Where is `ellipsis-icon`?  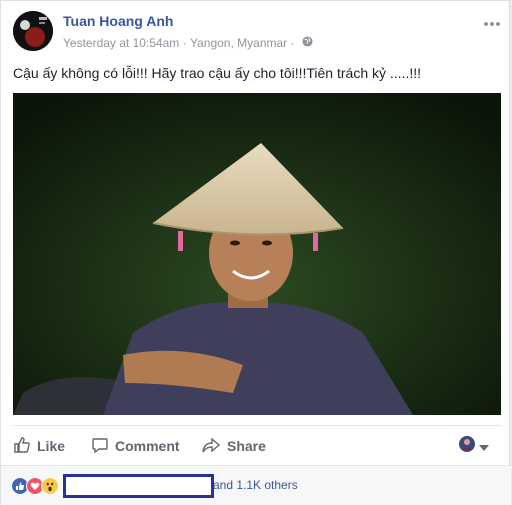 ellipsis-icon is located at coordinates (492, 21).